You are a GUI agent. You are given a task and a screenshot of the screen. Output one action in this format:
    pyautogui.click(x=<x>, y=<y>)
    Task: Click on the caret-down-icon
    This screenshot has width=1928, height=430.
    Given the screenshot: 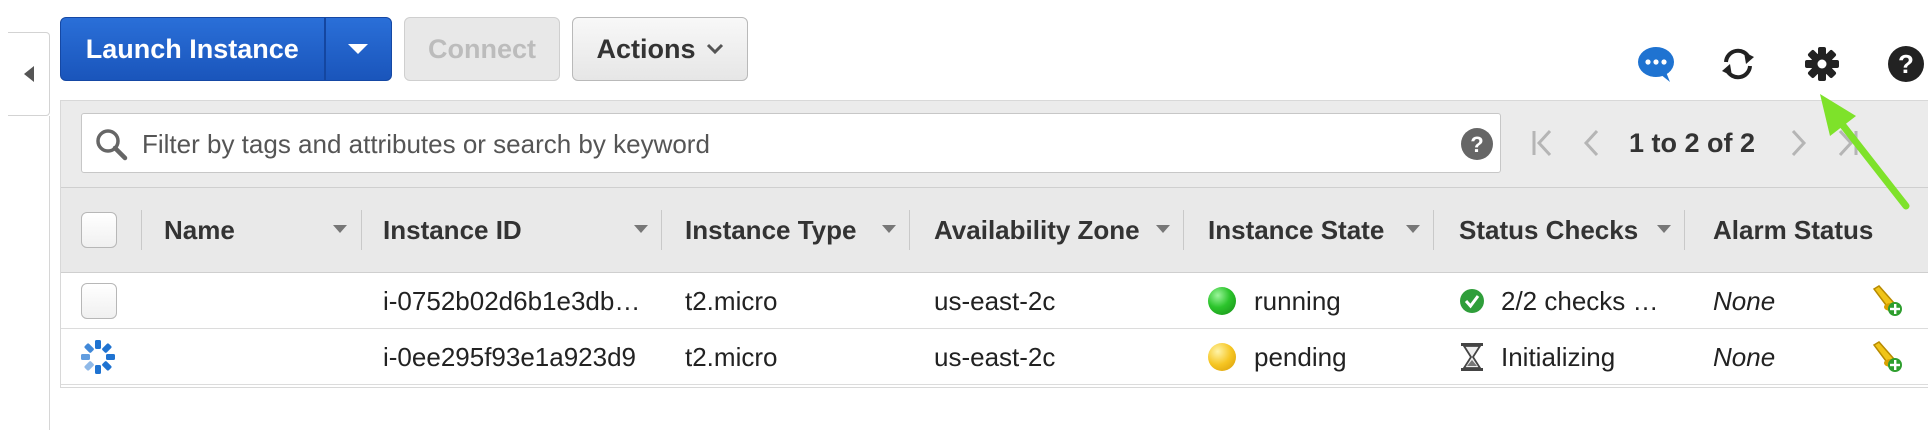 What is the action you would take?
    pyautogui.click(x=358, y=49)
    